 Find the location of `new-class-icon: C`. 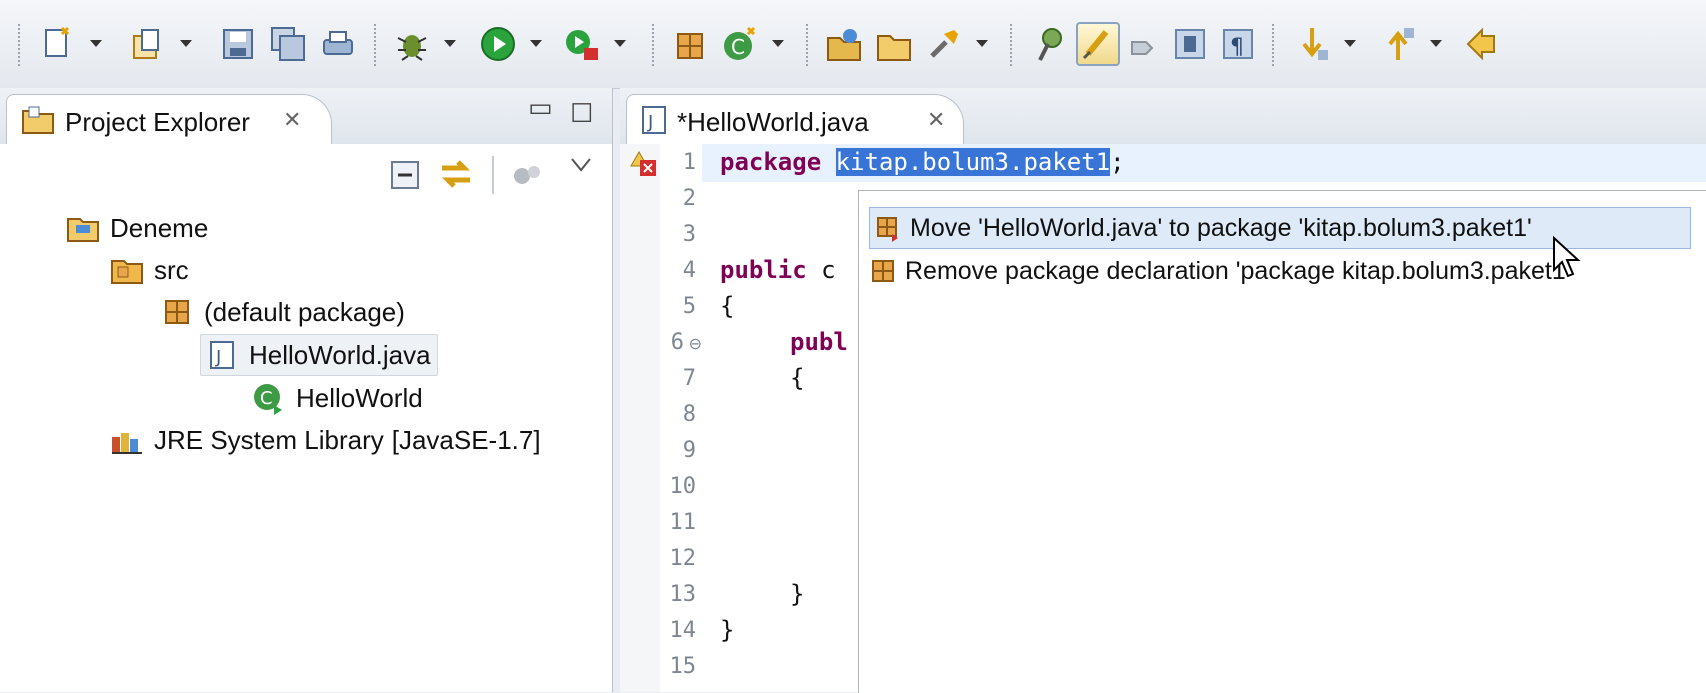

new-class-icon: C is located at coordinates (740, 44).